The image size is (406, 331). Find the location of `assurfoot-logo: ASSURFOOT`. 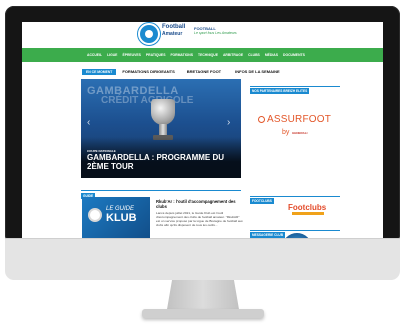

assurfoot-logo: ASSURFOOT is located at coordinates (294, 119).